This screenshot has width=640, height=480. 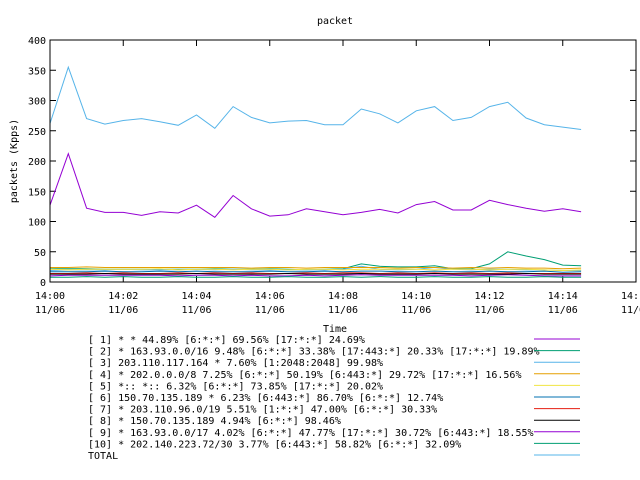 I want to click on x-tick-time: 14:10, so click(x=416, y=296).